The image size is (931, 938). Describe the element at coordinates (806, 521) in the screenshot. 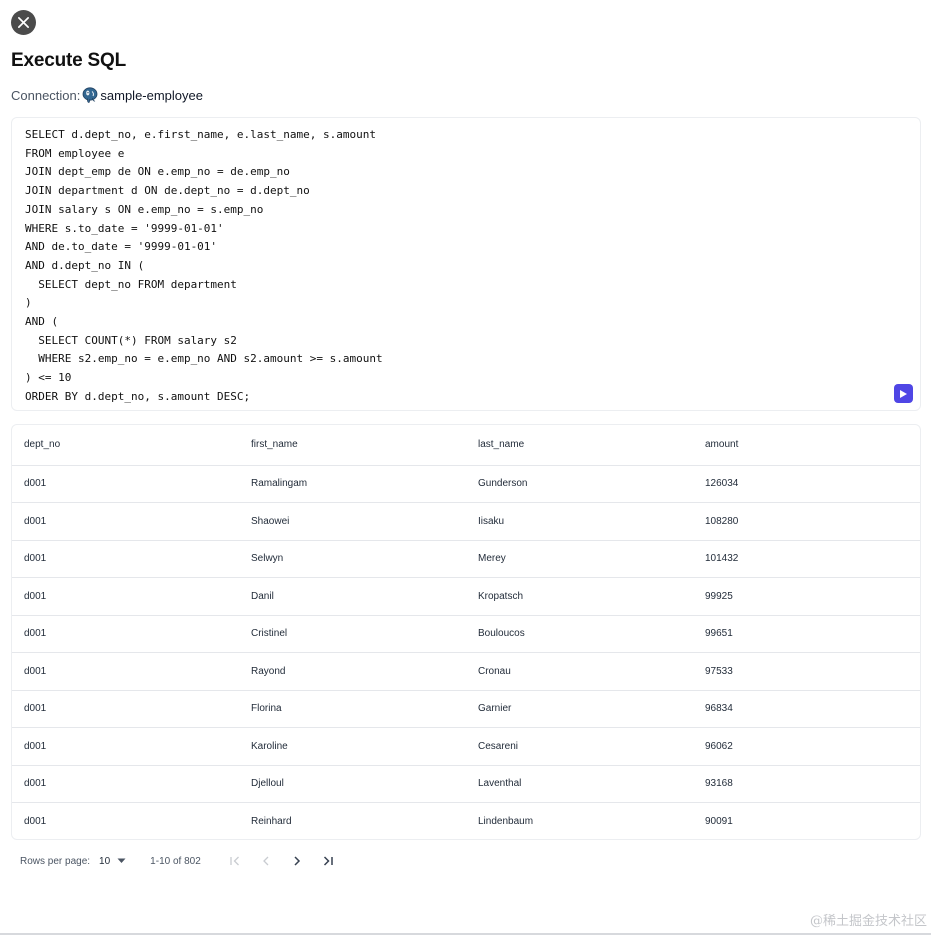

I see `cell-amount: 108280` at that location.